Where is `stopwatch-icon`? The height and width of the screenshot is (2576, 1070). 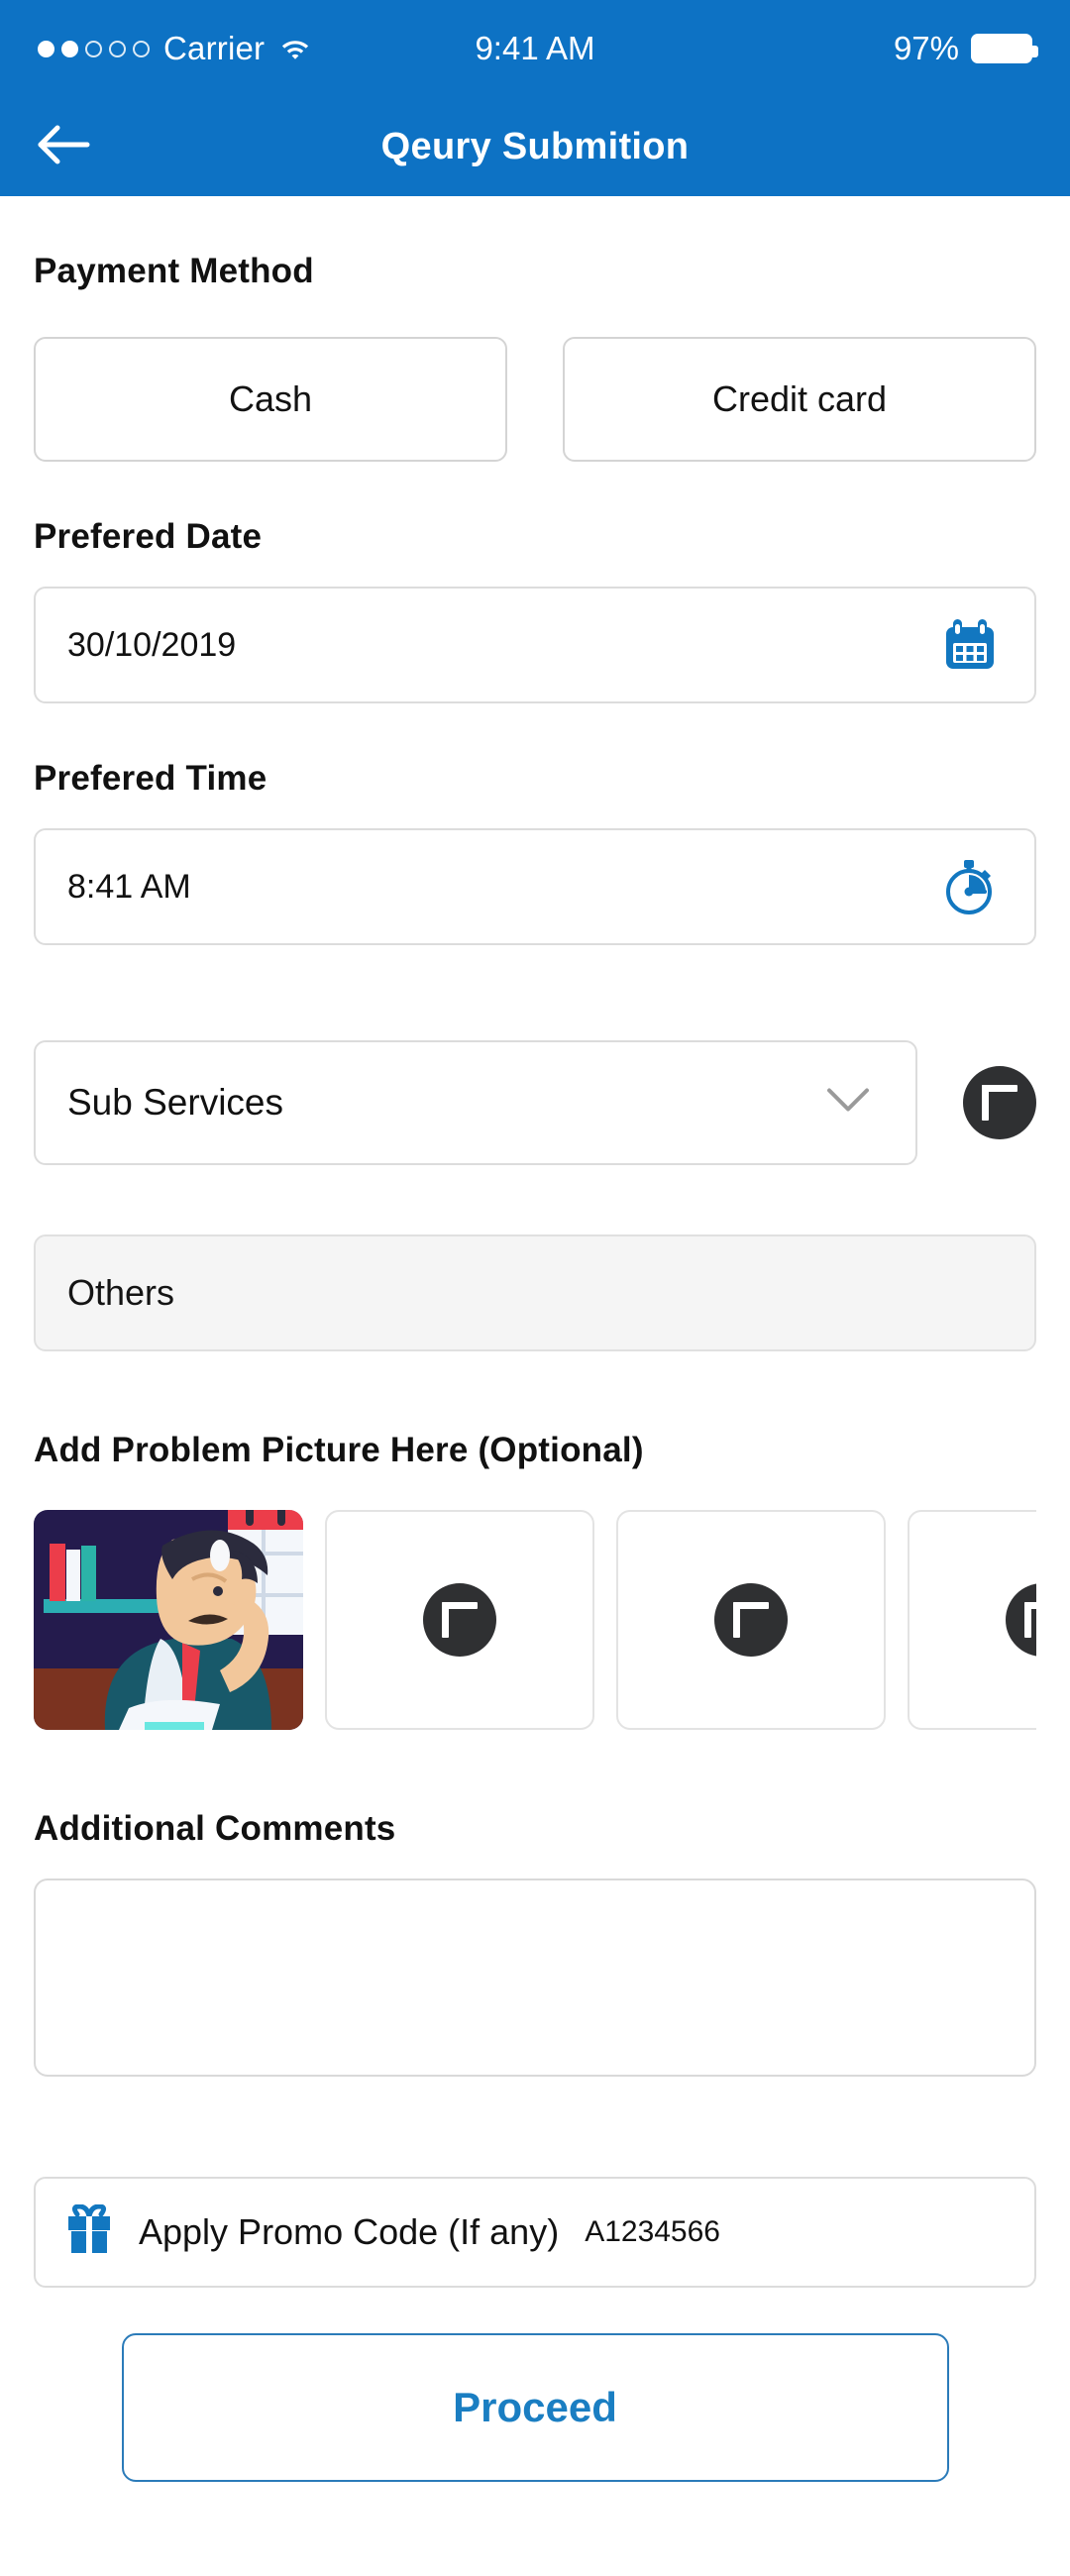
stopwatch-icon is located at coordinates (969, 886).